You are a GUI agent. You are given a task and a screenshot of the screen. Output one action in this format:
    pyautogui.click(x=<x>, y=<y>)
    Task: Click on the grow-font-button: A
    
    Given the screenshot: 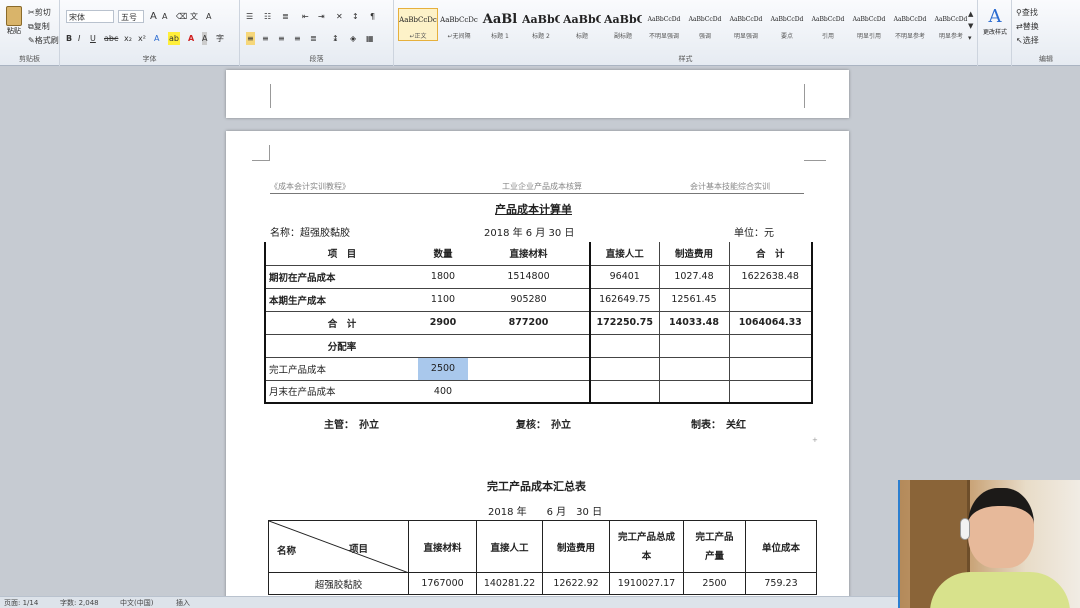 What is the action you would take?
    pyautogui.click(x=153, y=16)
    